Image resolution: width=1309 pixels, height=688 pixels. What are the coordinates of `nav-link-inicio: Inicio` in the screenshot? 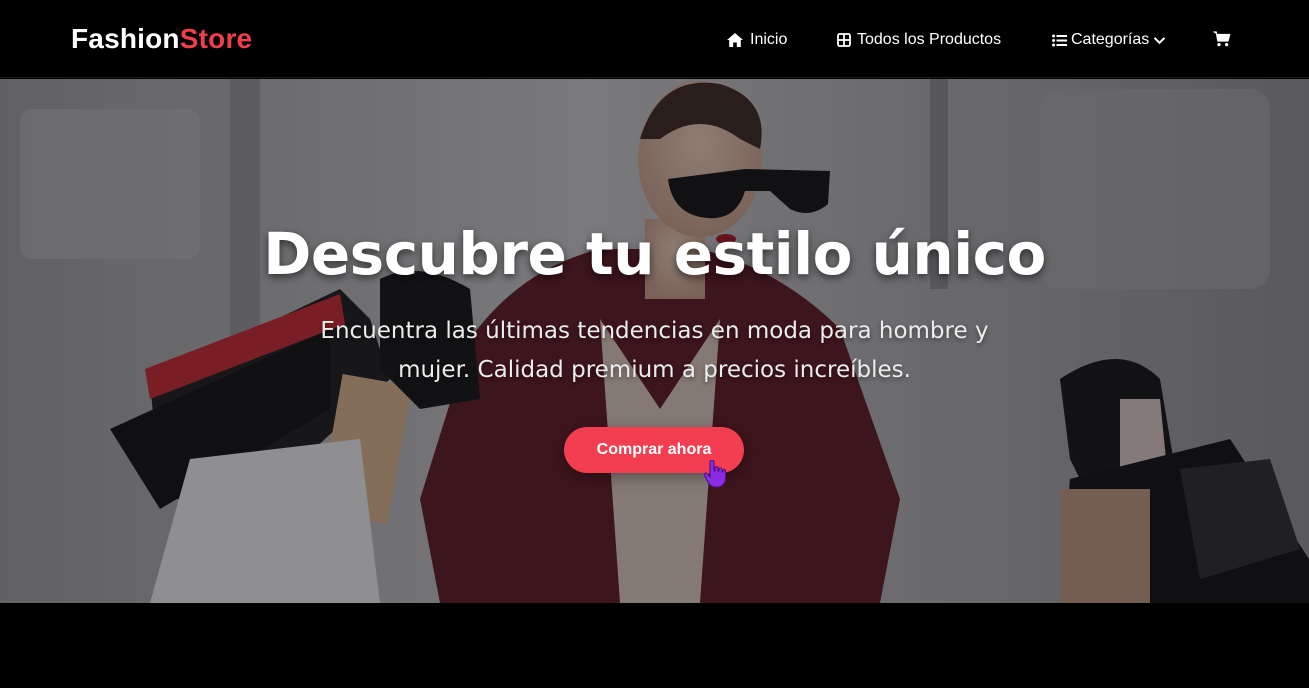 It's located at (756, 40).